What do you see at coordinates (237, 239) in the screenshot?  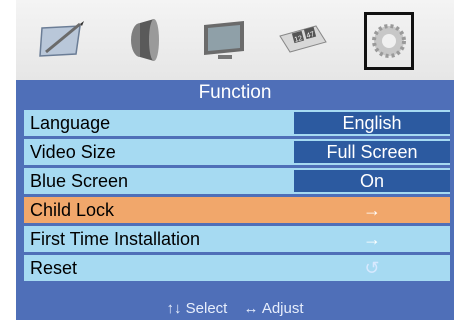 I see `menu-item-first-time-installation: First Time Installation →` at bounding box center [237, 239].